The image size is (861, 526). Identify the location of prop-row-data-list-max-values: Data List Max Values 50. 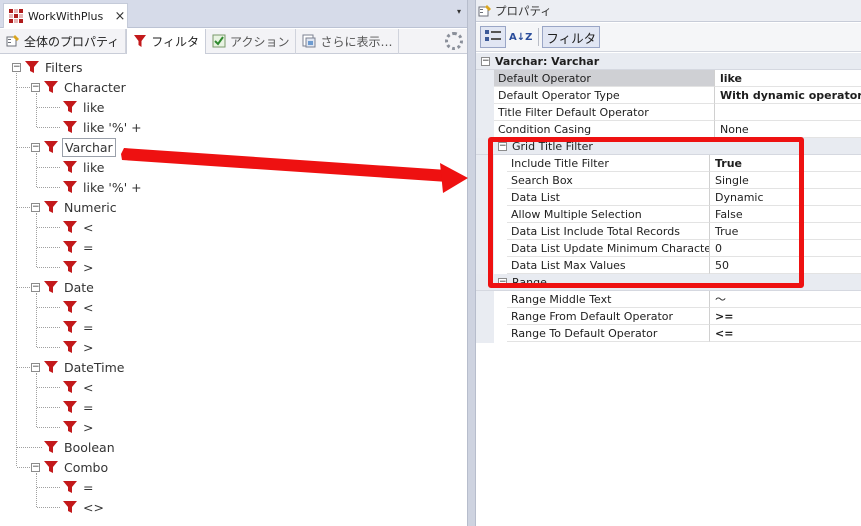
(668, 265).